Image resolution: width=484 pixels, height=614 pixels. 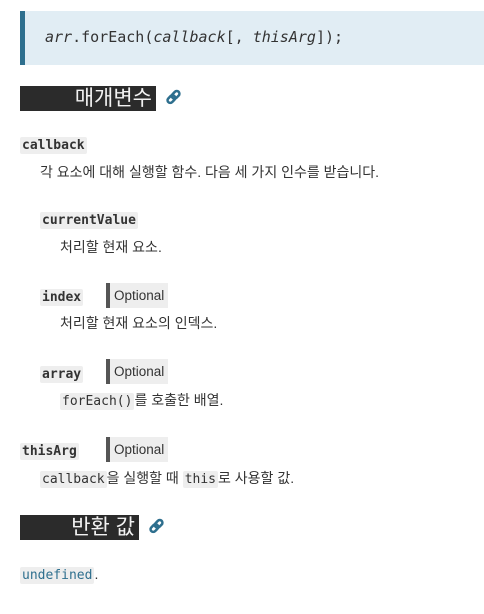 I want to click on undefined-link: undefined, so click(x=57, y=575).